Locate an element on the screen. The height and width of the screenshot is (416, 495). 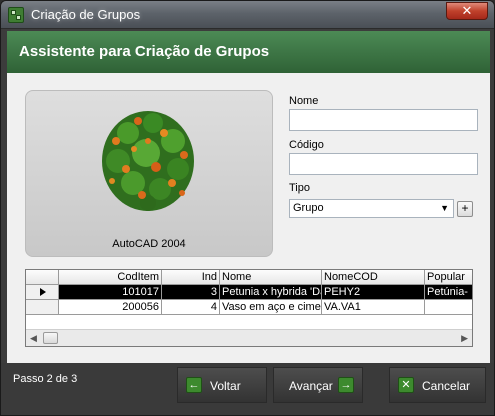
preview-caption: AutoCAD 2004 is located at coordinates (149, 244).